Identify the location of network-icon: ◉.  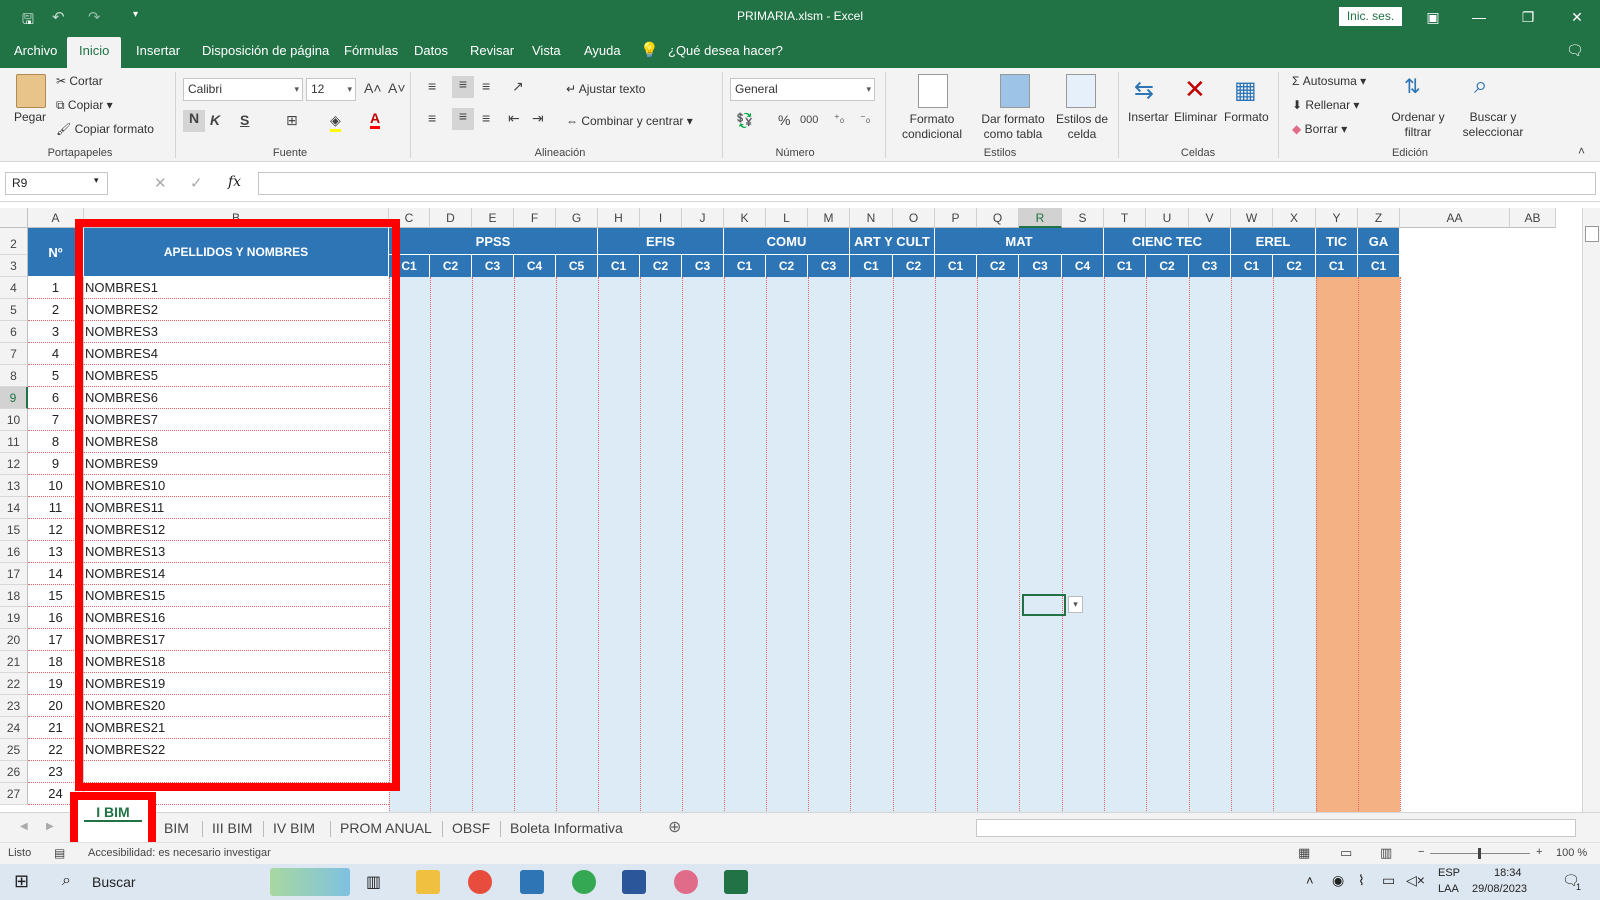
(1338, 880).